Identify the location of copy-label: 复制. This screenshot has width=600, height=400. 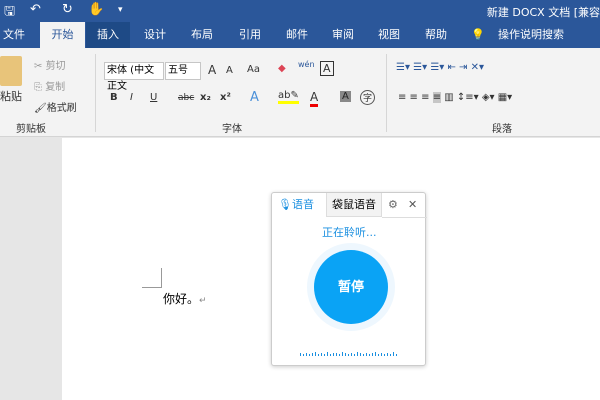
(55, 87).